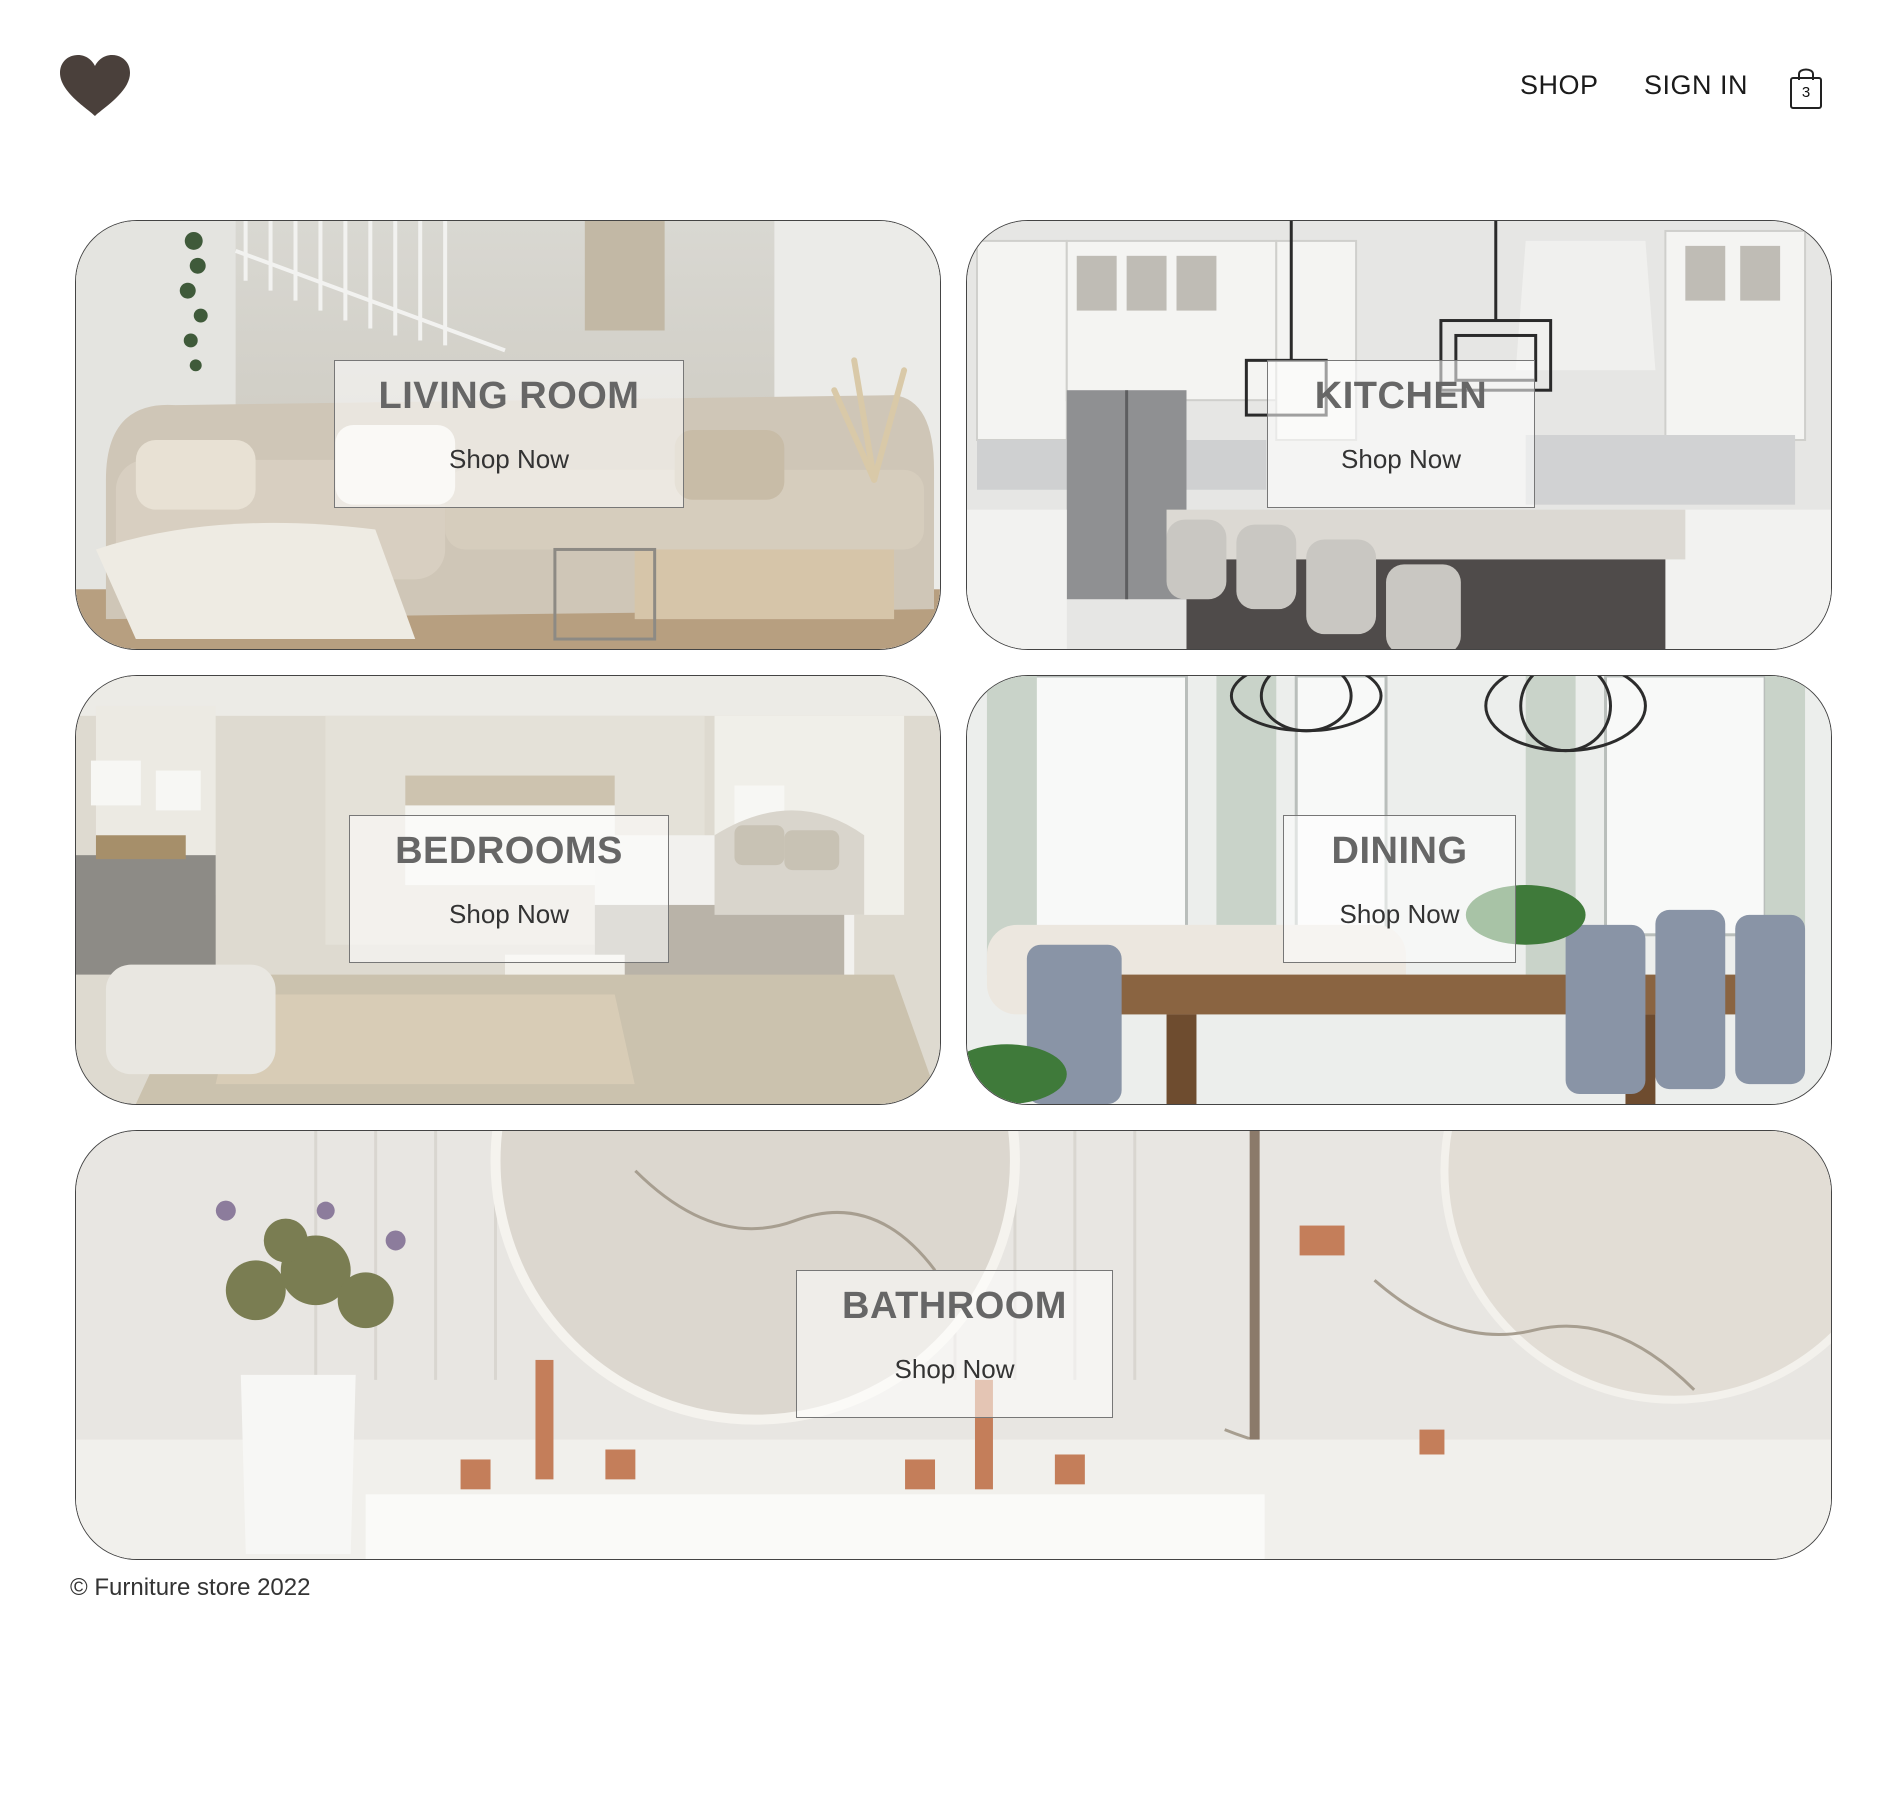 The width and height of the screenshot is (1899, 1804). What do you see at coordinates (1559, 85) in the screenshot?
I see `nav-shop-link: SHOP` at bounding box center [1559, 85].